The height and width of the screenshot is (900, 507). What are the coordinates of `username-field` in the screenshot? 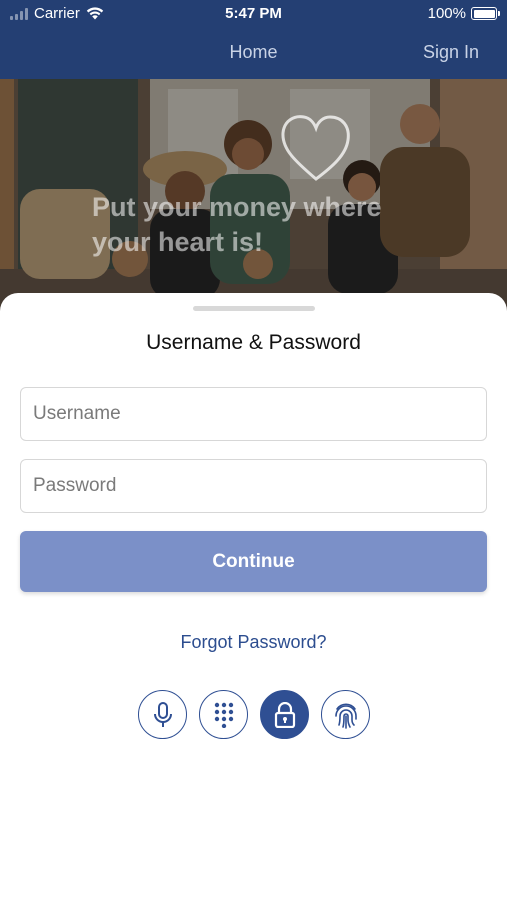 It's located at (253, 414).